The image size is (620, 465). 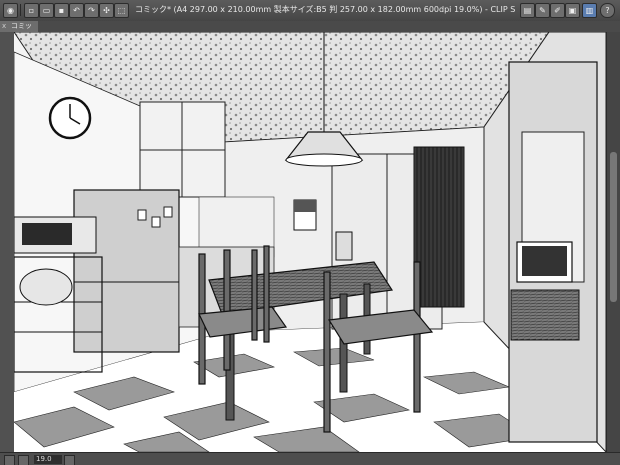 I want to click on zoom-level-field: 19.0, so click(x=48, y=459).